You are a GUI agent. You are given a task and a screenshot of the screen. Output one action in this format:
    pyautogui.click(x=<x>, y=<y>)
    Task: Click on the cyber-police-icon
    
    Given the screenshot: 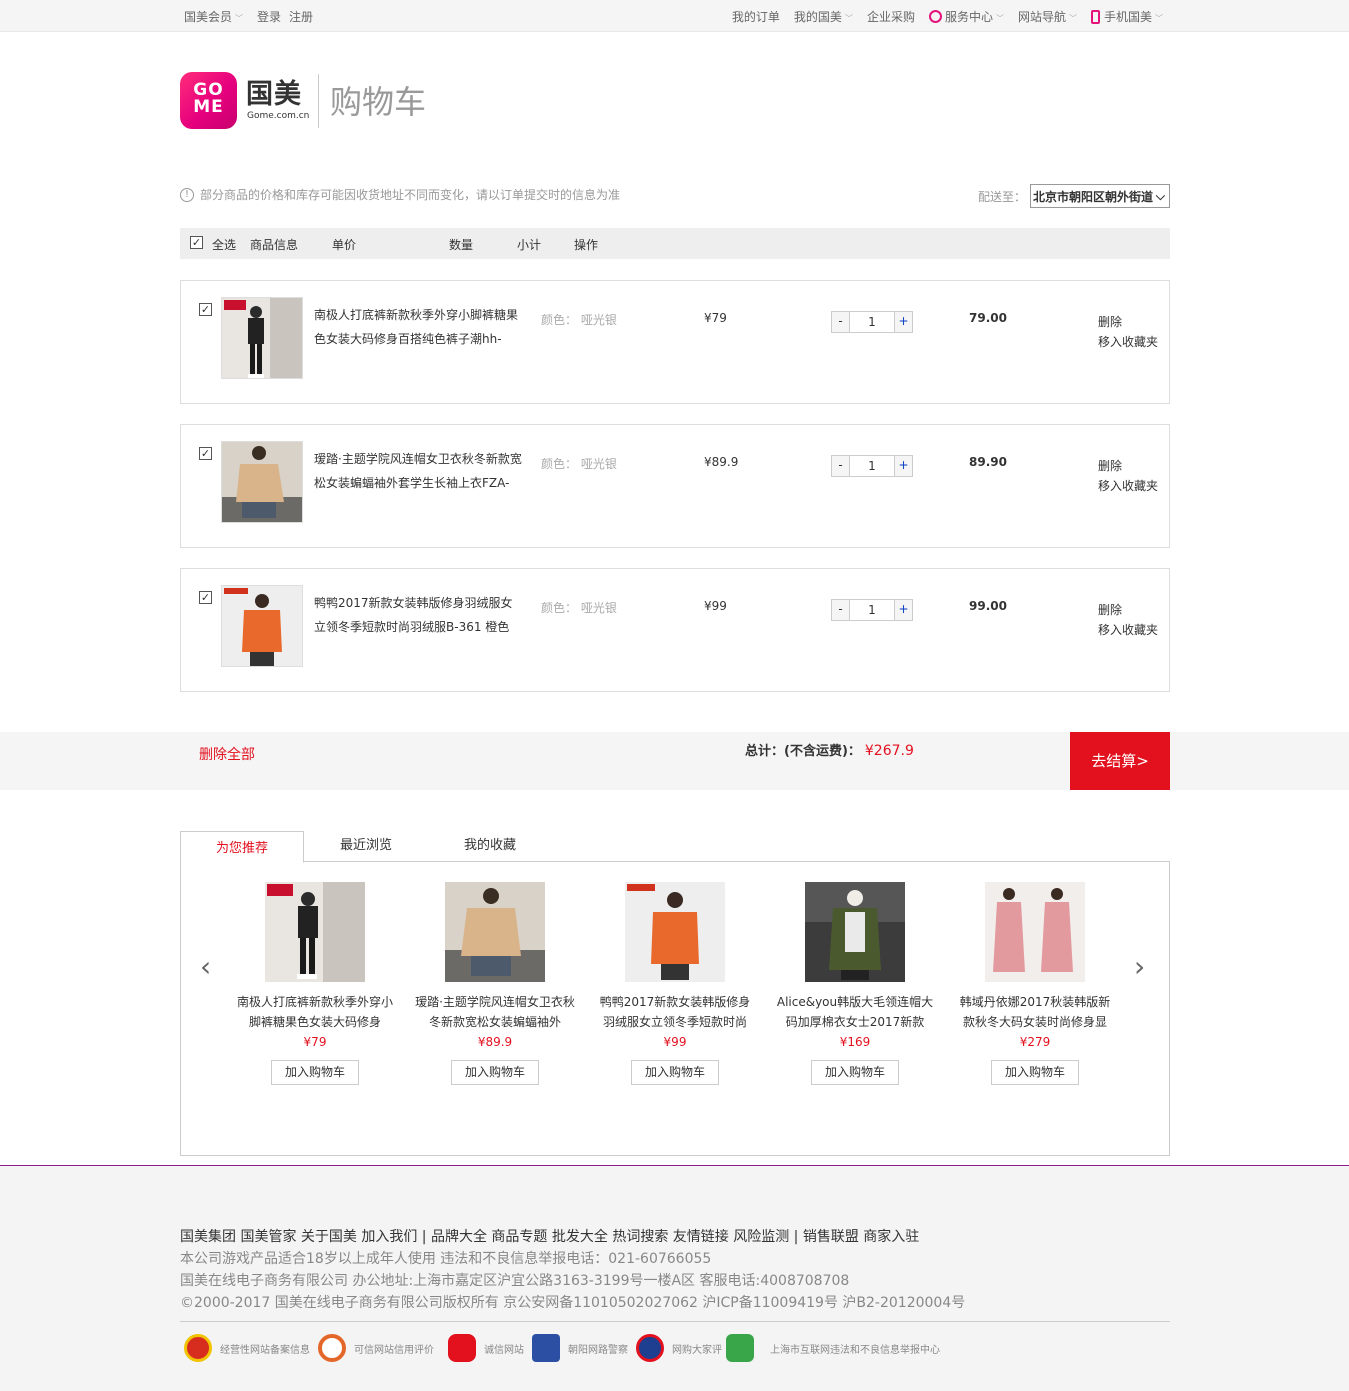 What is the action you would take?
    pyautogui.click(x=546, y=1348)
    